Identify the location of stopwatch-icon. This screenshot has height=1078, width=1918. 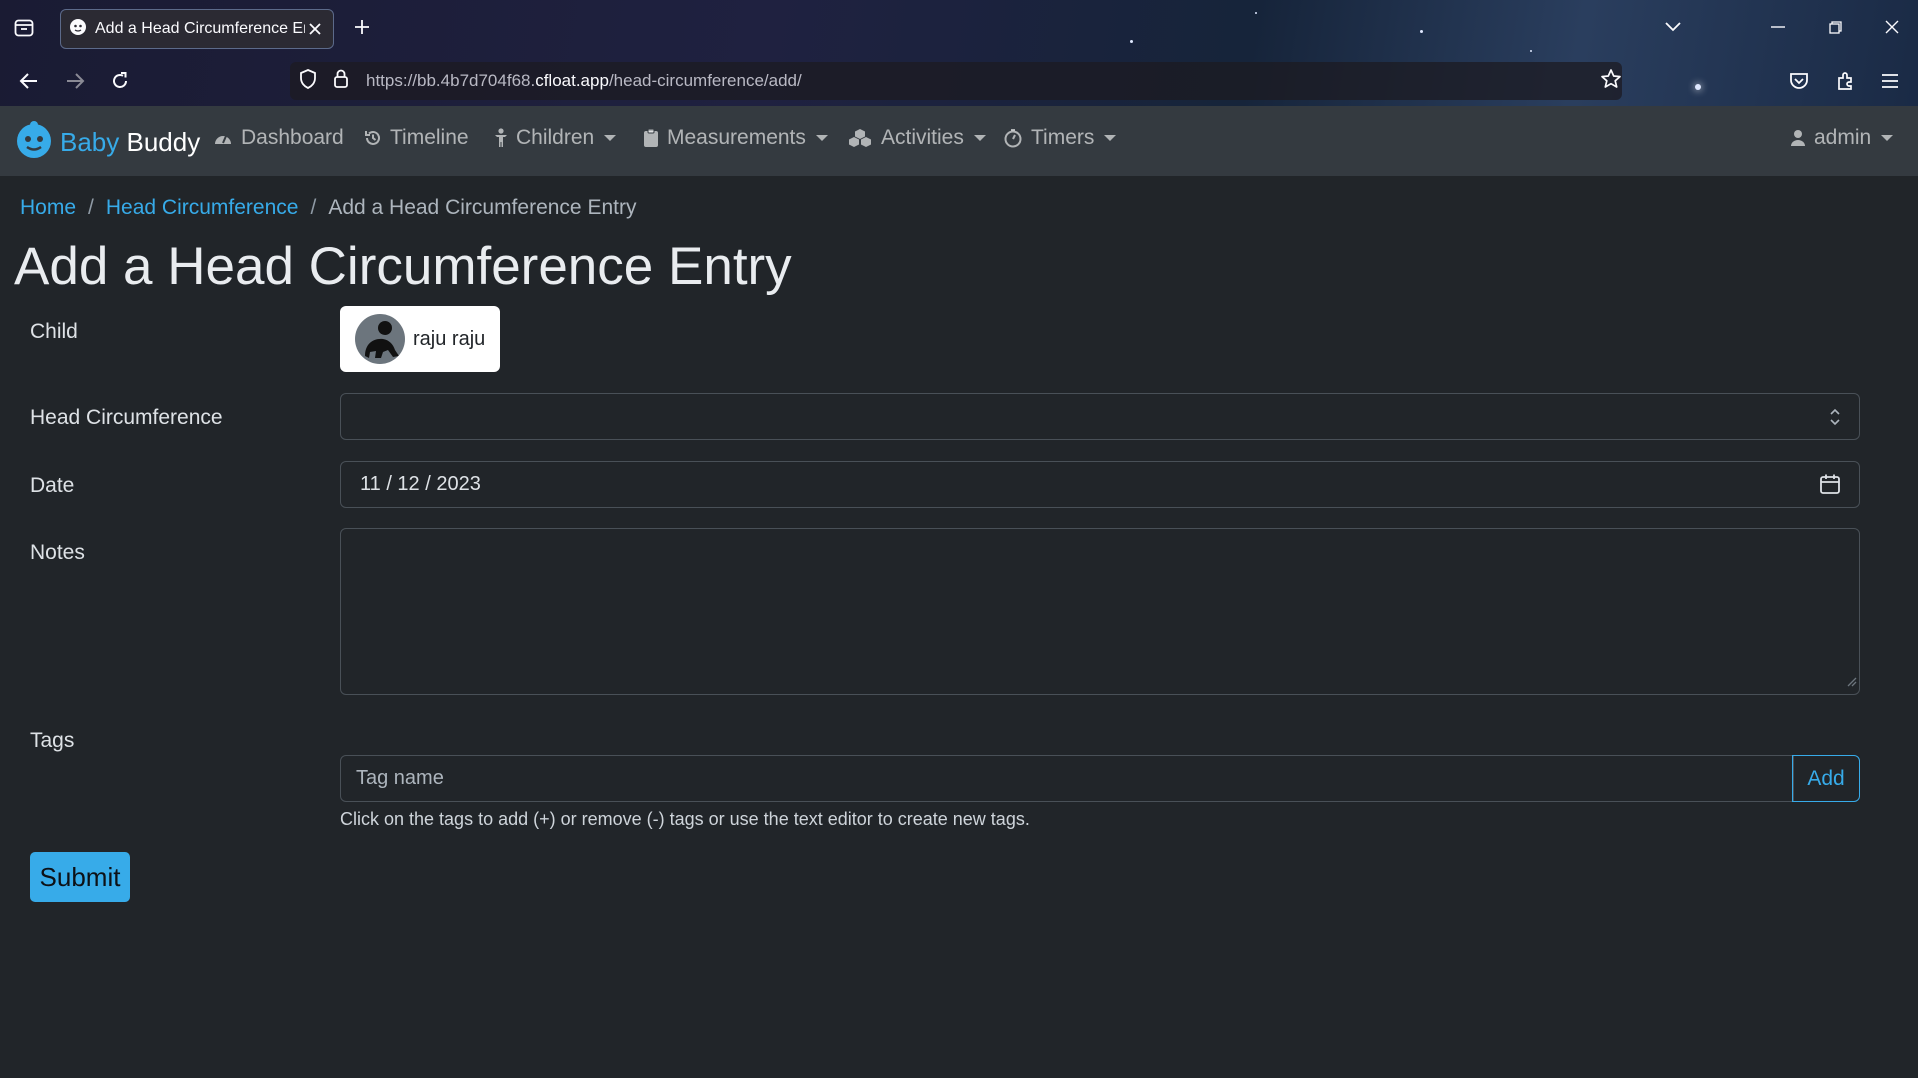
(1013, 138).